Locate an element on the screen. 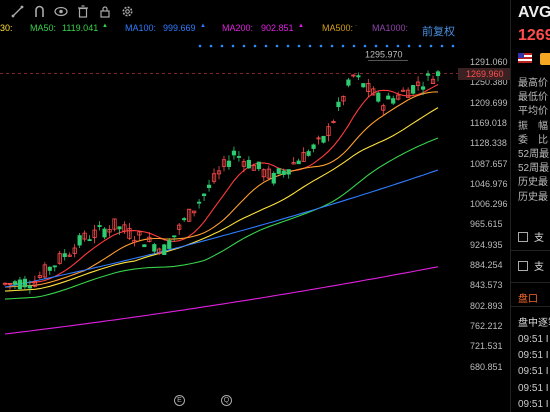  us-flag-icon is located at coordinates (525, 58).